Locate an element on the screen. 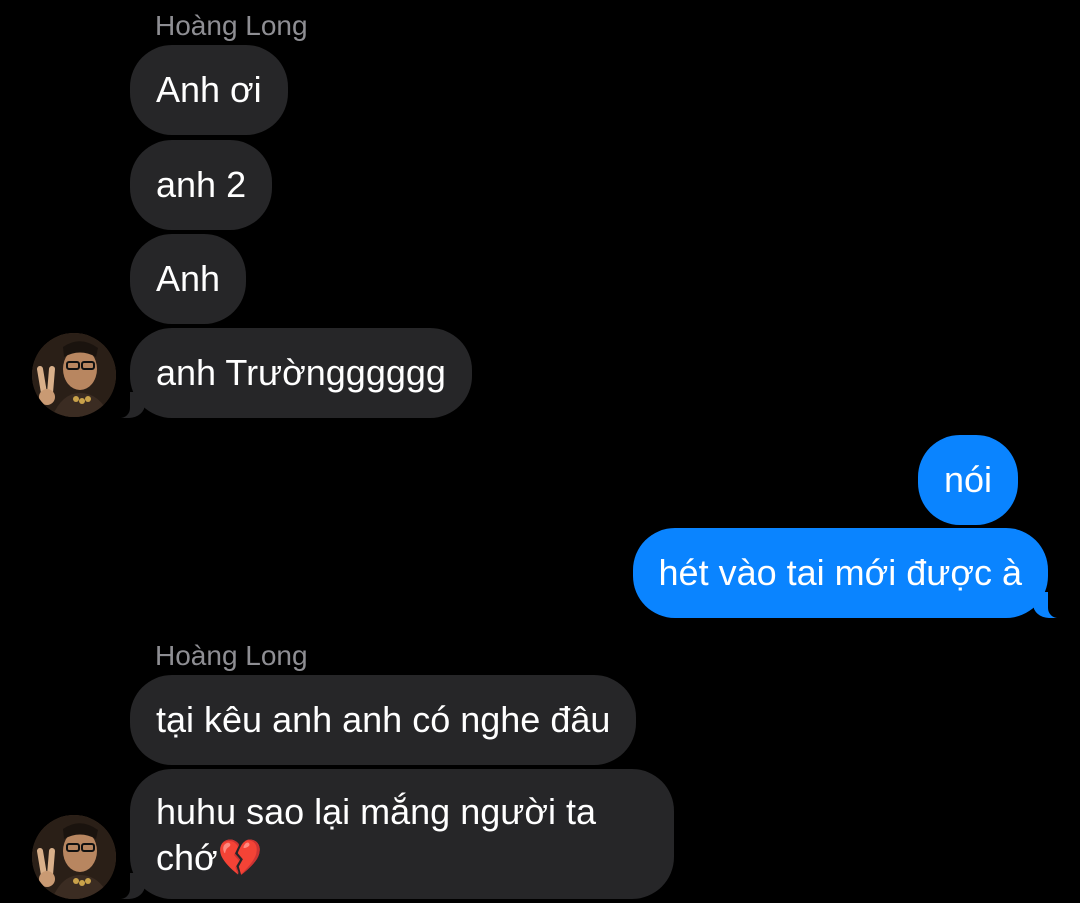  outgoing-message-bubble: nói is located at coordinates (967, 480).